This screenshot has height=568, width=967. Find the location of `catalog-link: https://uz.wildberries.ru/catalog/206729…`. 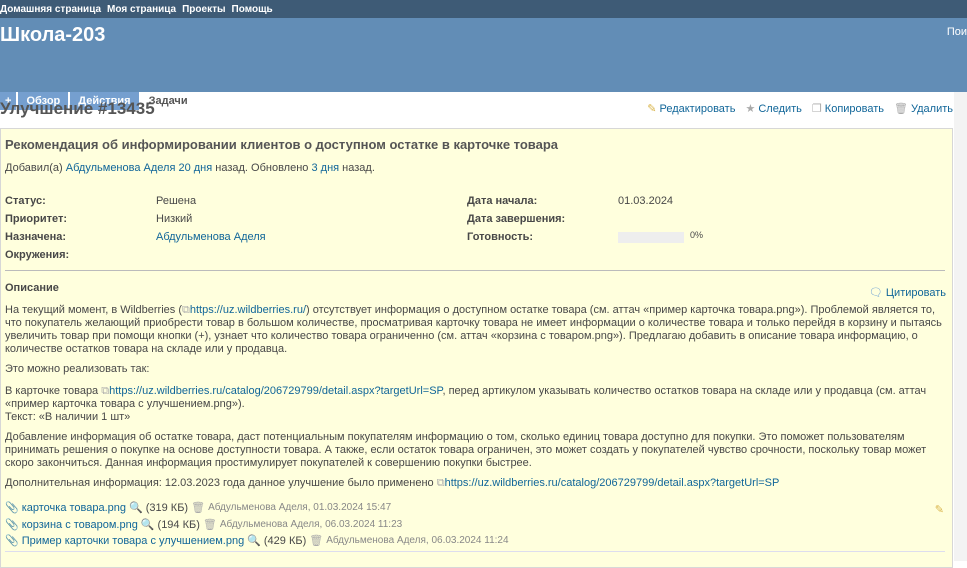

catalog-link: https://uz.wildberries.ru/catalog/206729… is located at coordinates (275, 391).